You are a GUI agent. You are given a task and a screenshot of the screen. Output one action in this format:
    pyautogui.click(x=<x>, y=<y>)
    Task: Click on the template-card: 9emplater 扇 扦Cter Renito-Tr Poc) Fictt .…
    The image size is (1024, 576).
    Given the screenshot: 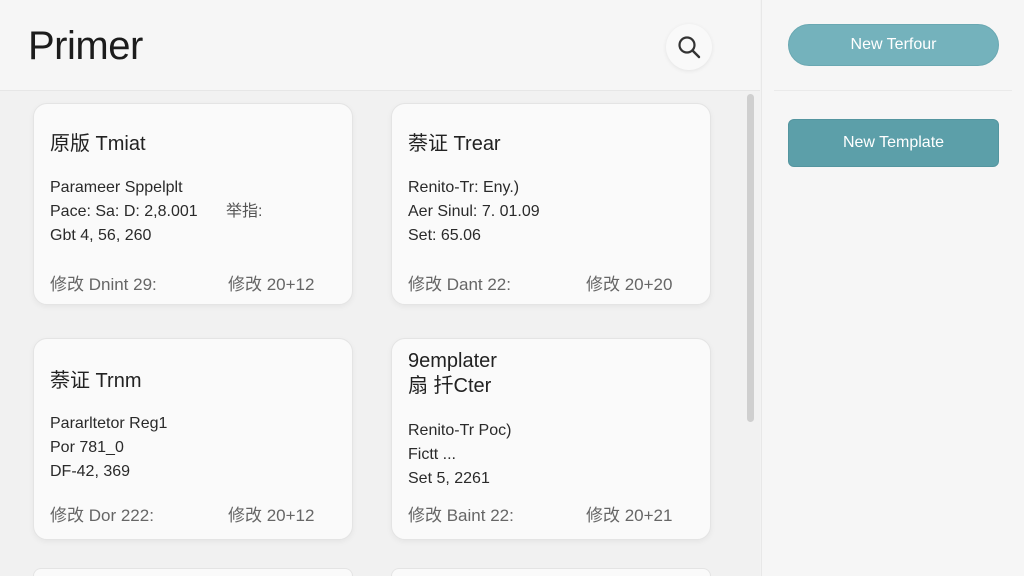 What is the action you would take?
    pyautogui.click(x=551, y=439)
    